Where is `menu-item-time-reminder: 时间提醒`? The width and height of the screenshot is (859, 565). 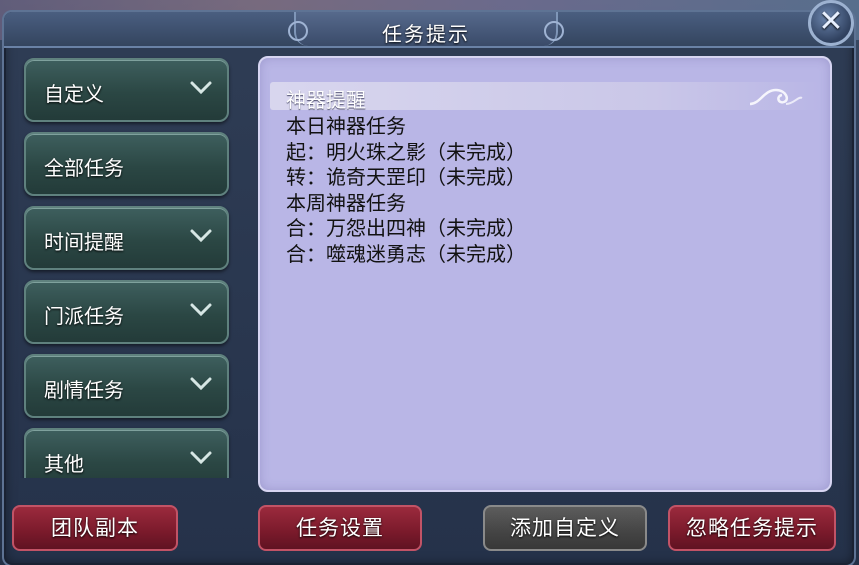
menu-item-time-reminder: 时间提醒 is located at coordinates (126, 238).